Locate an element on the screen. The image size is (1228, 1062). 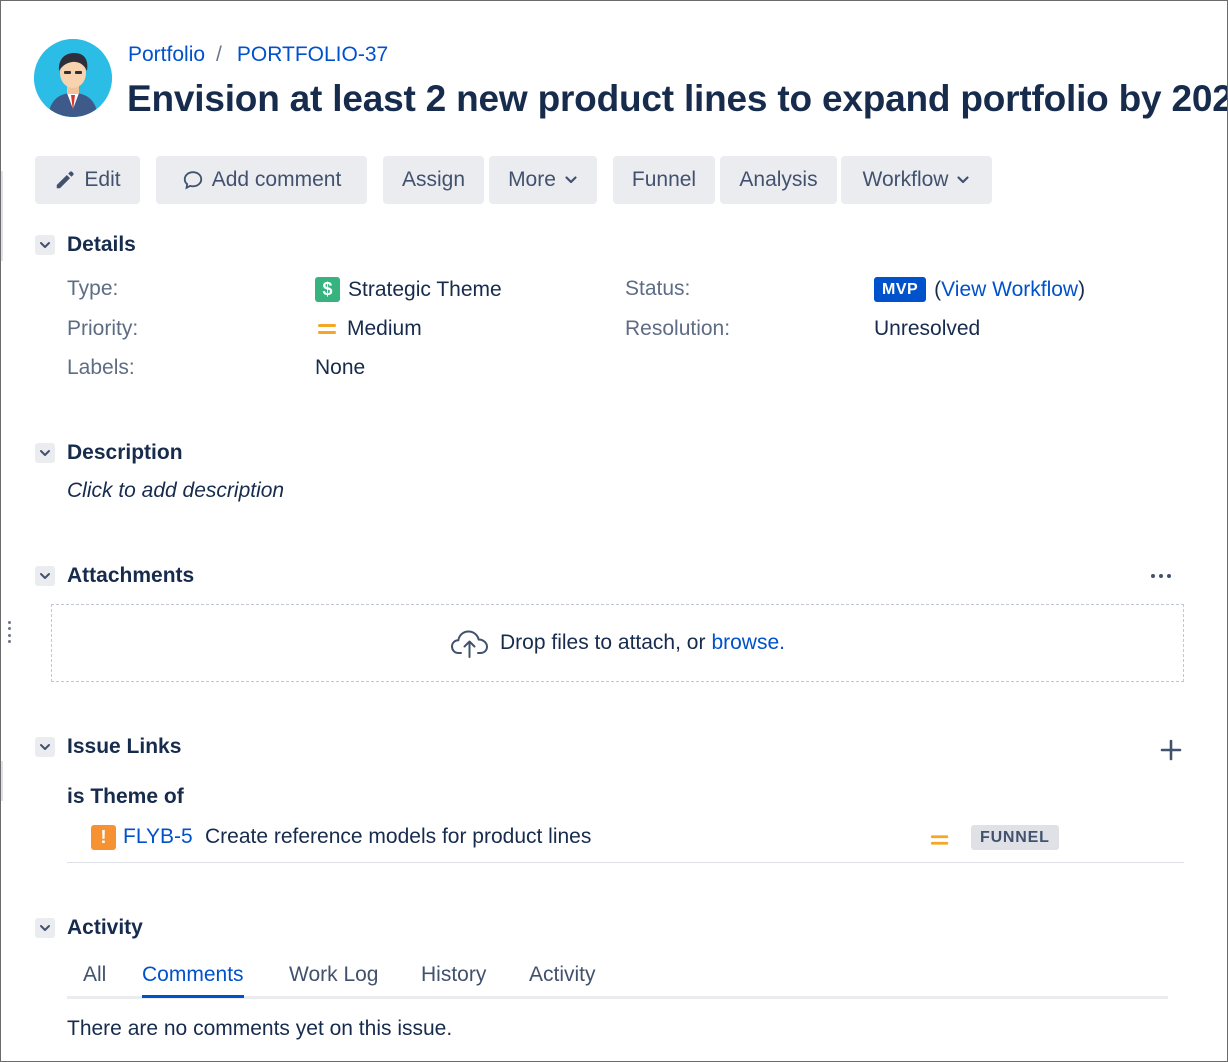
add-link-plus-icon is located at coordinates (1171, 750).